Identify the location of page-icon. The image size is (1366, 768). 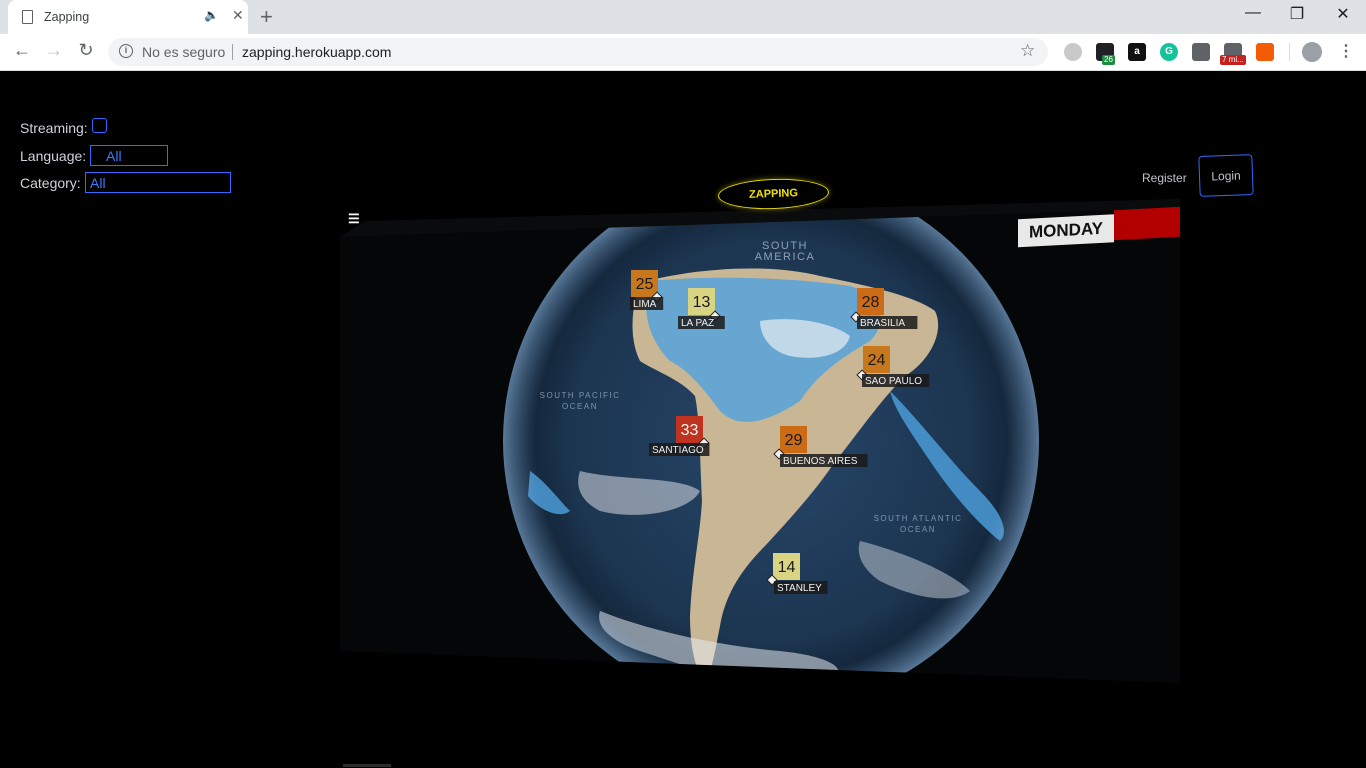
(27, 17).